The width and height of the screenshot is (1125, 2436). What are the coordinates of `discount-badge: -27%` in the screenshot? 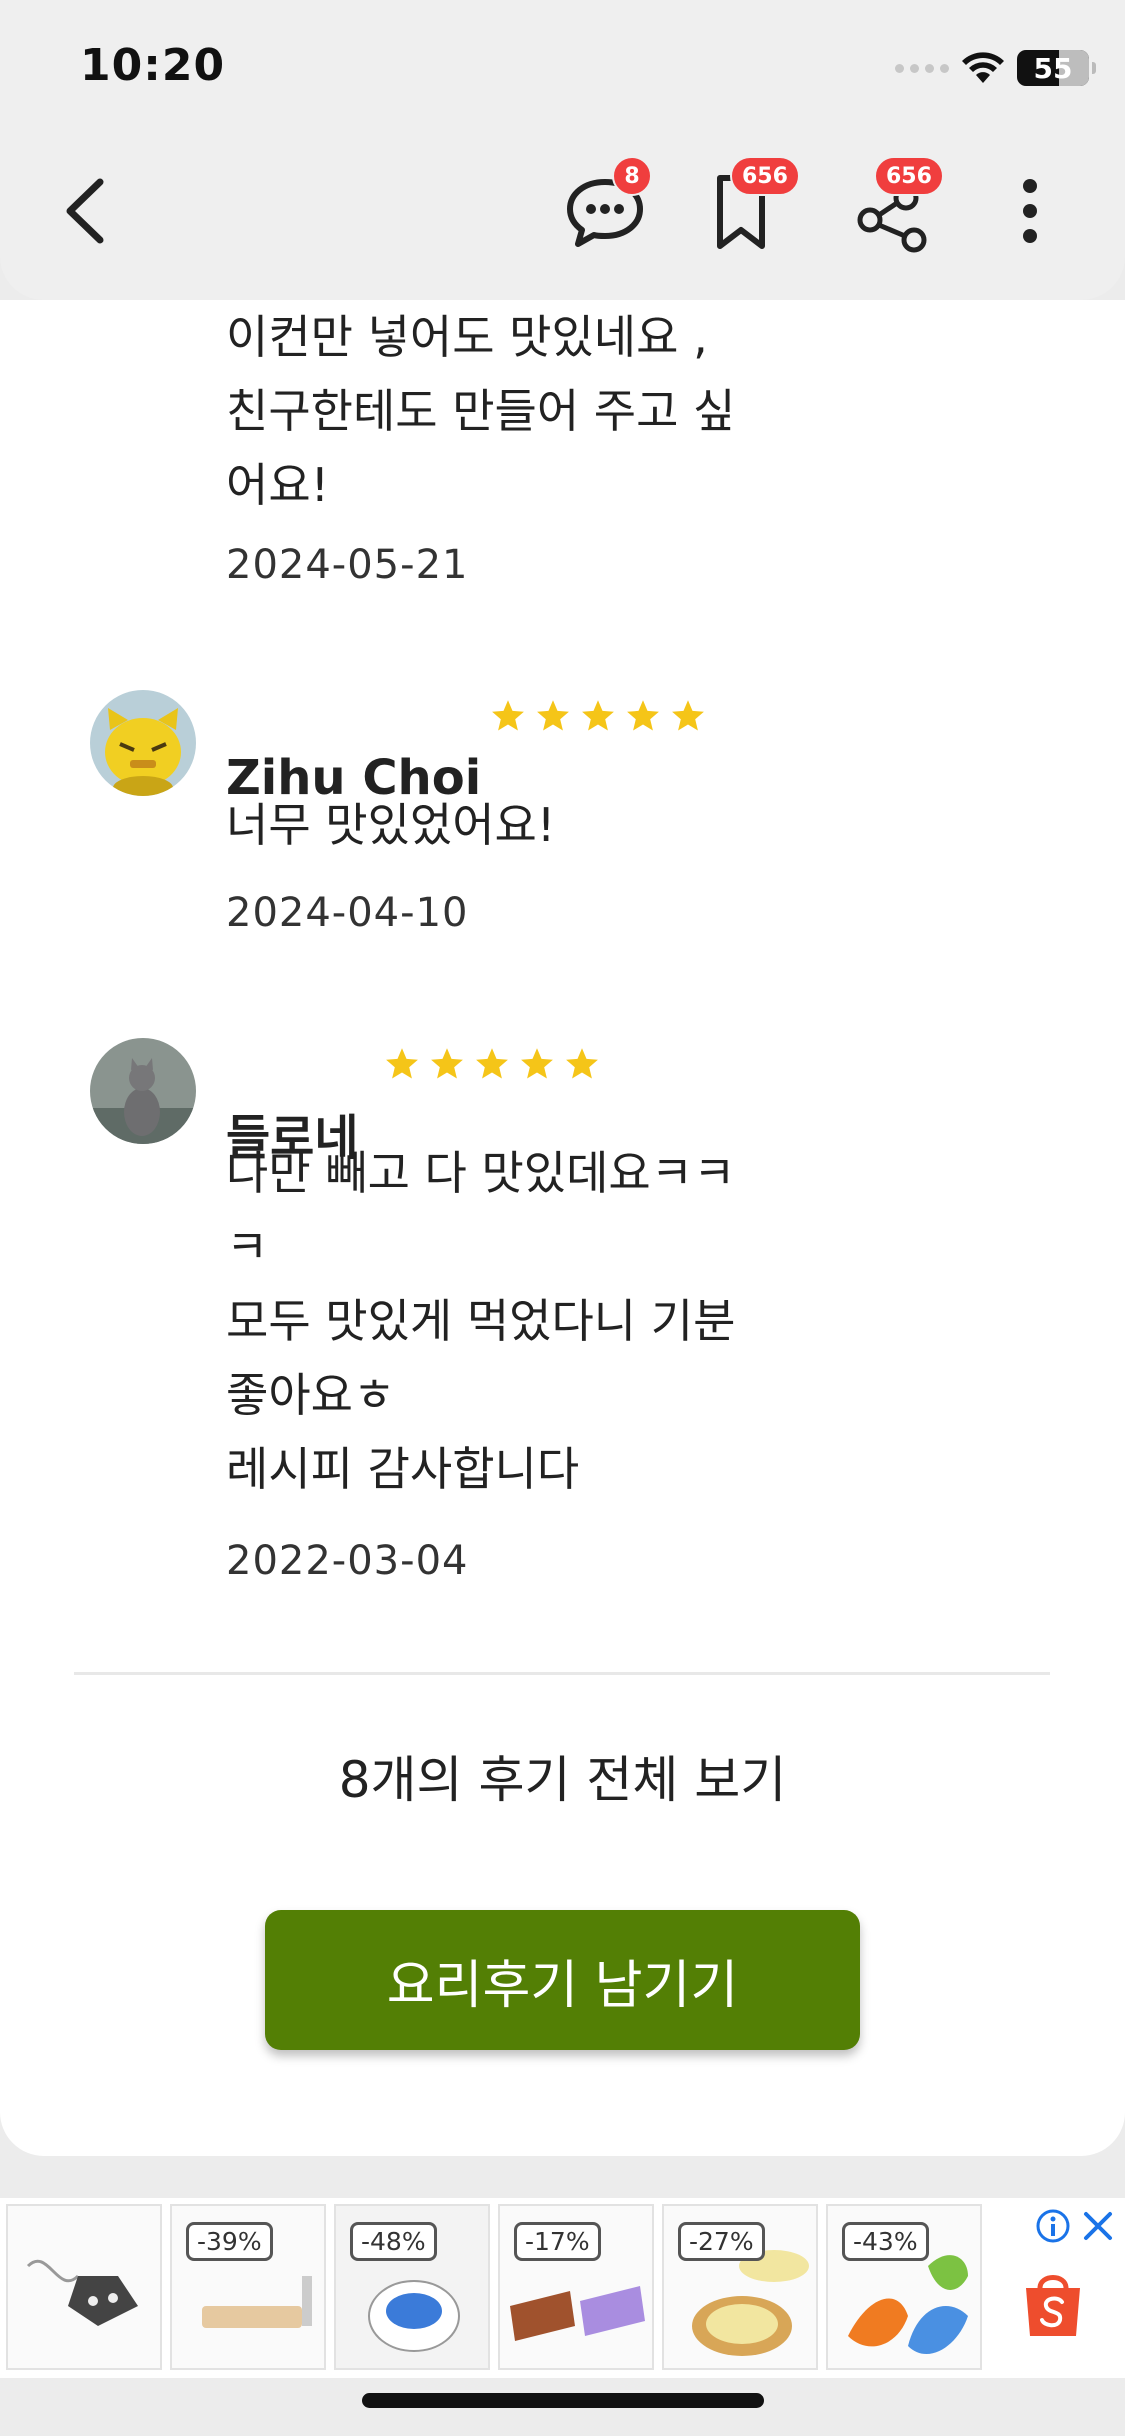 It's located at (721, 2241).